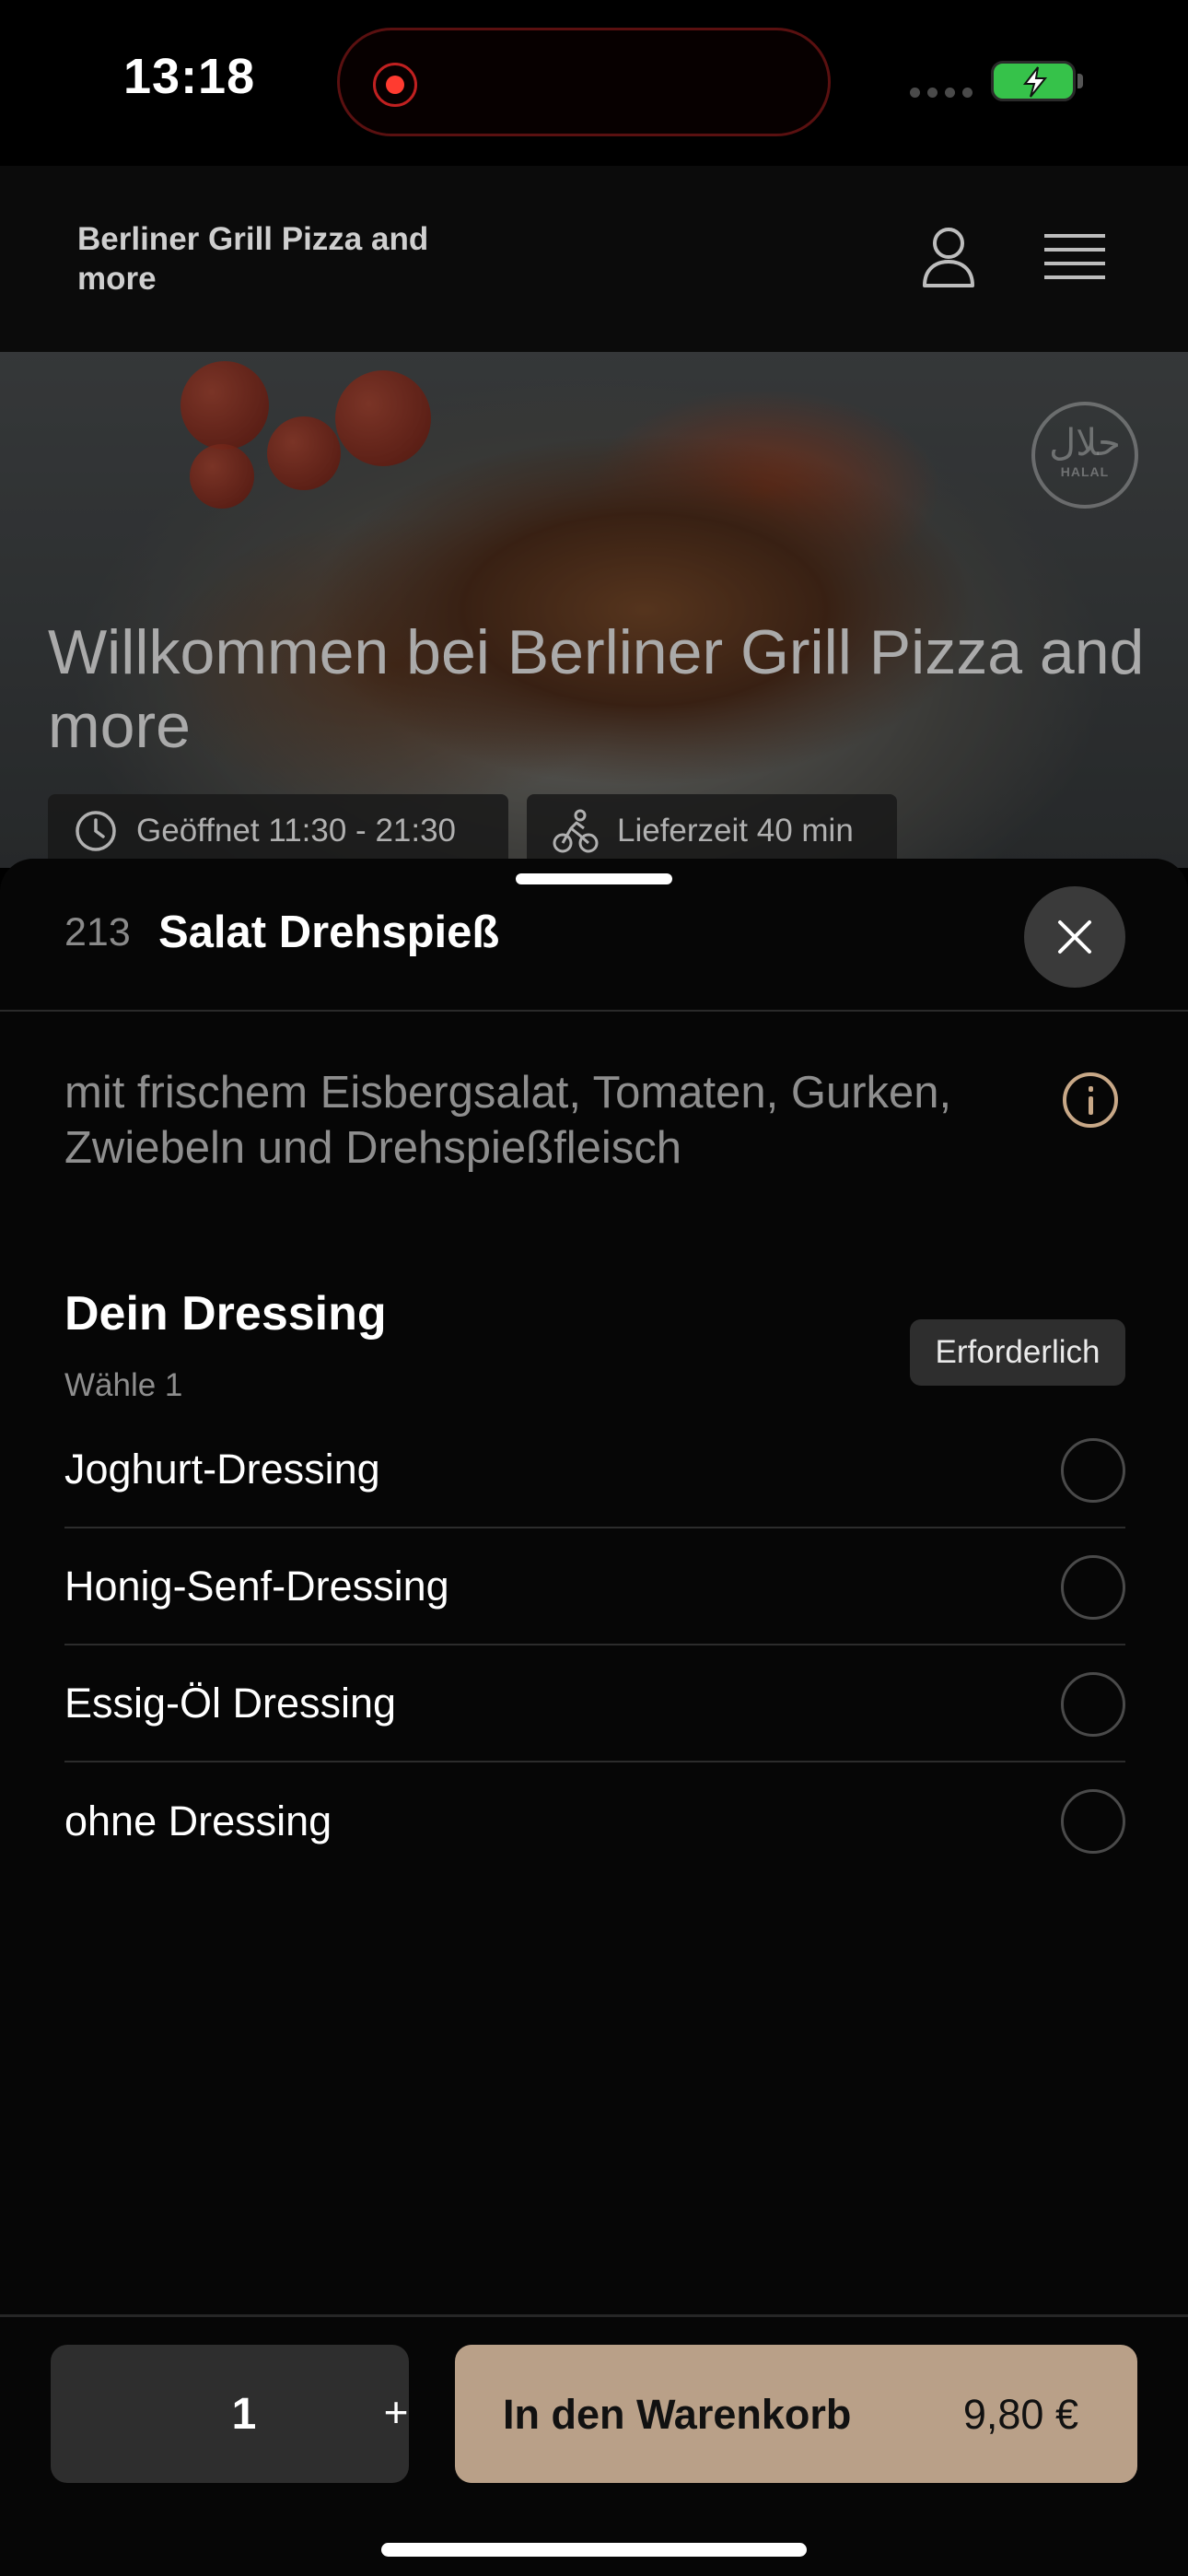  What do you see at coordinates (230, 2414) in the screenshot?
I see `quantity-stepper: 1 +` at bounding box center [230, 2414].